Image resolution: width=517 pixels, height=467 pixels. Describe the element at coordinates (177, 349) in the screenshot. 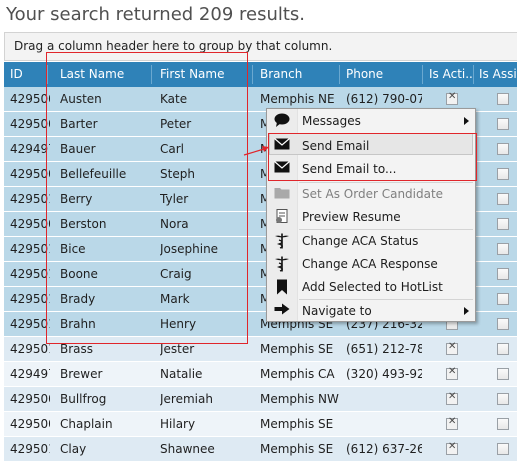

I see `cell-first-name: Jester` at that location.